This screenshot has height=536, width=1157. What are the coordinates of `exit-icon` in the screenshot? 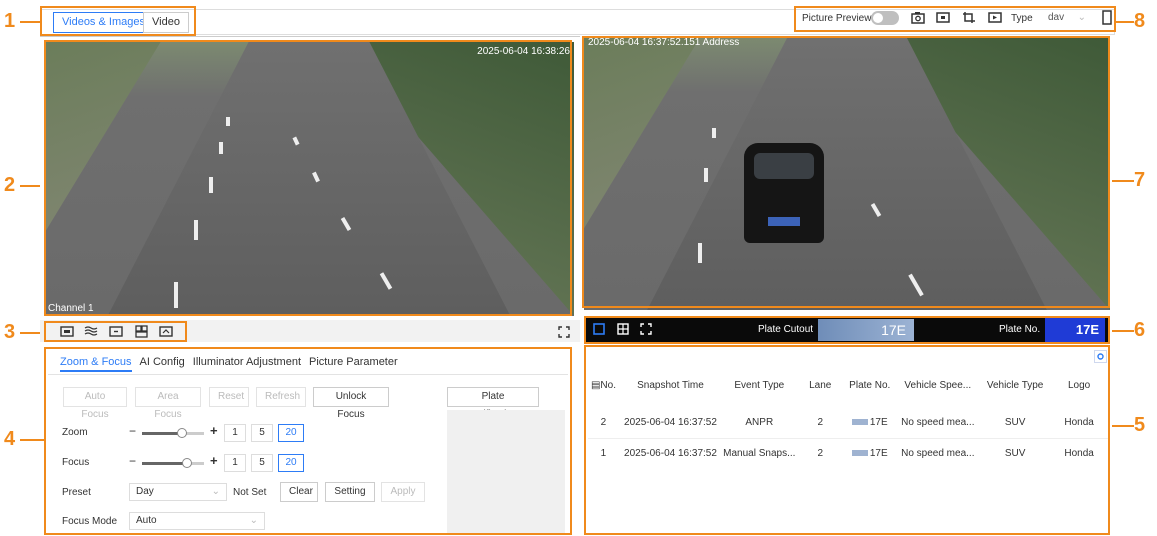 It's located at (1108, 17).